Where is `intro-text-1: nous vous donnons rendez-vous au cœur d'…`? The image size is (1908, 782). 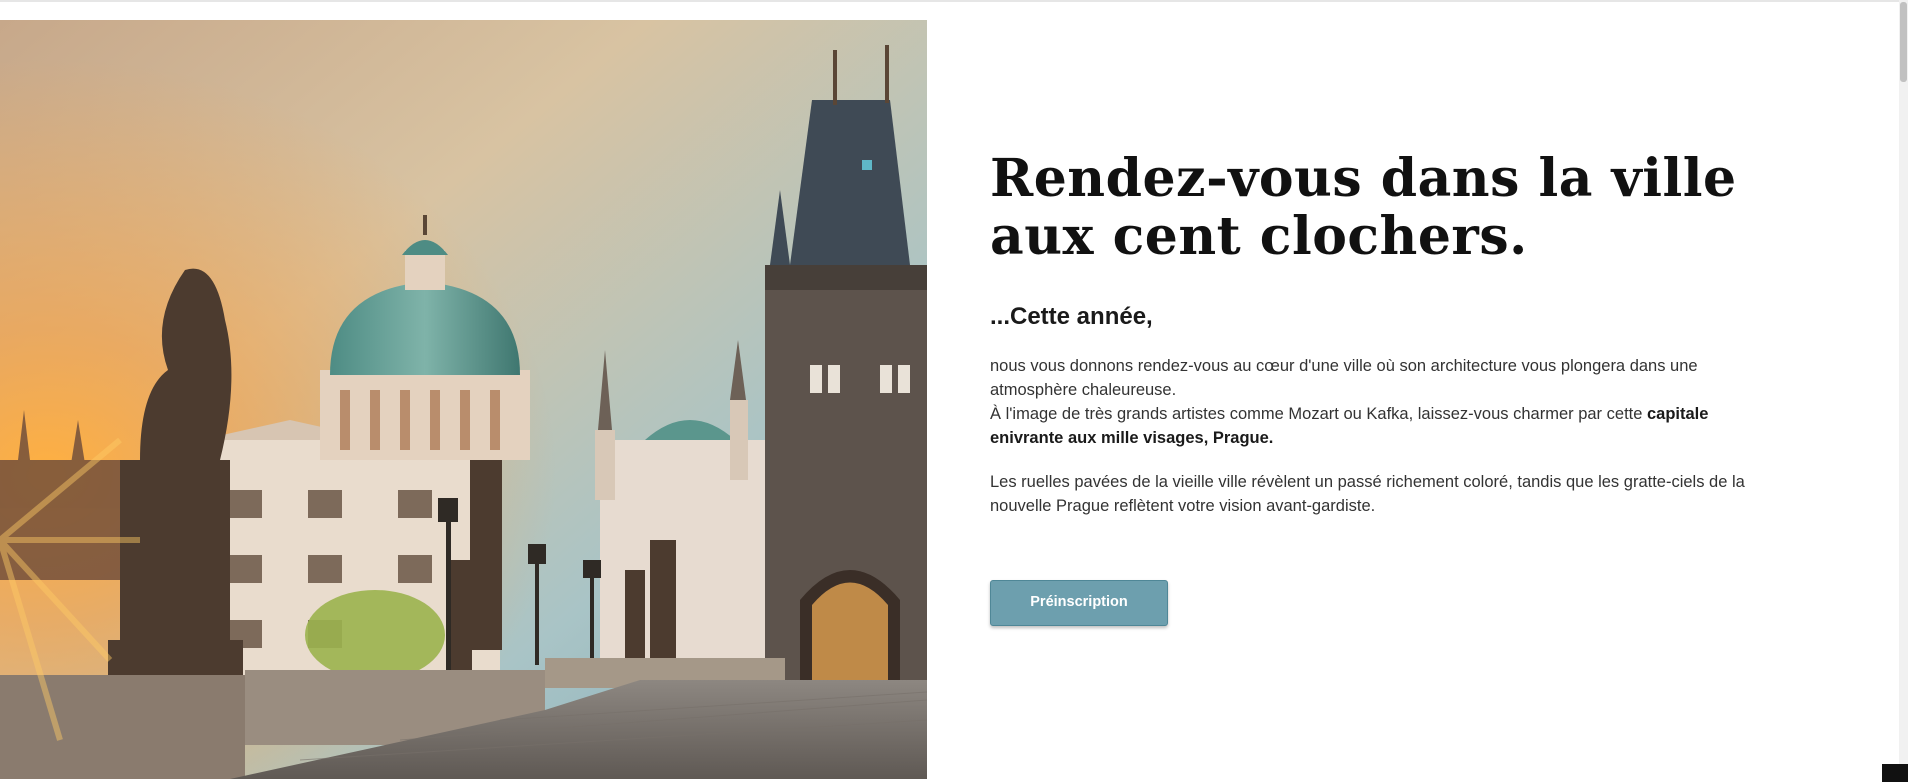
intro-text-1: nous vous donnons rendez-vous au cœur d'… is located at coordinates (1344, 378).